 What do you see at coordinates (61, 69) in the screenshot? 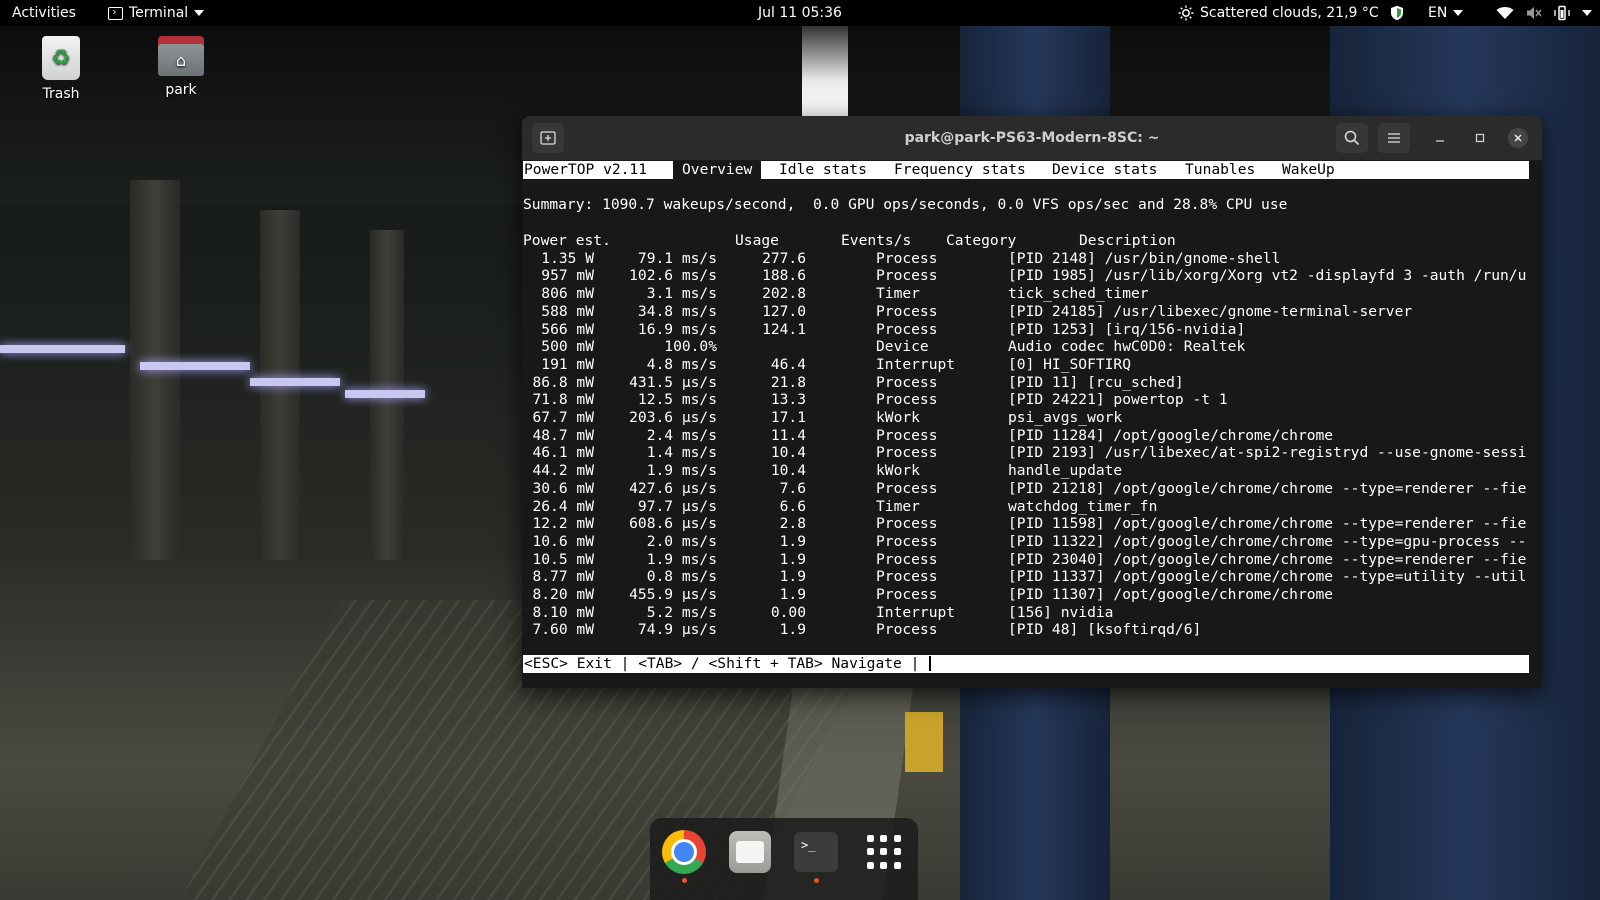
I see `desktop-icon-trash: ♻ Trash` at bounding box center [61, 69].